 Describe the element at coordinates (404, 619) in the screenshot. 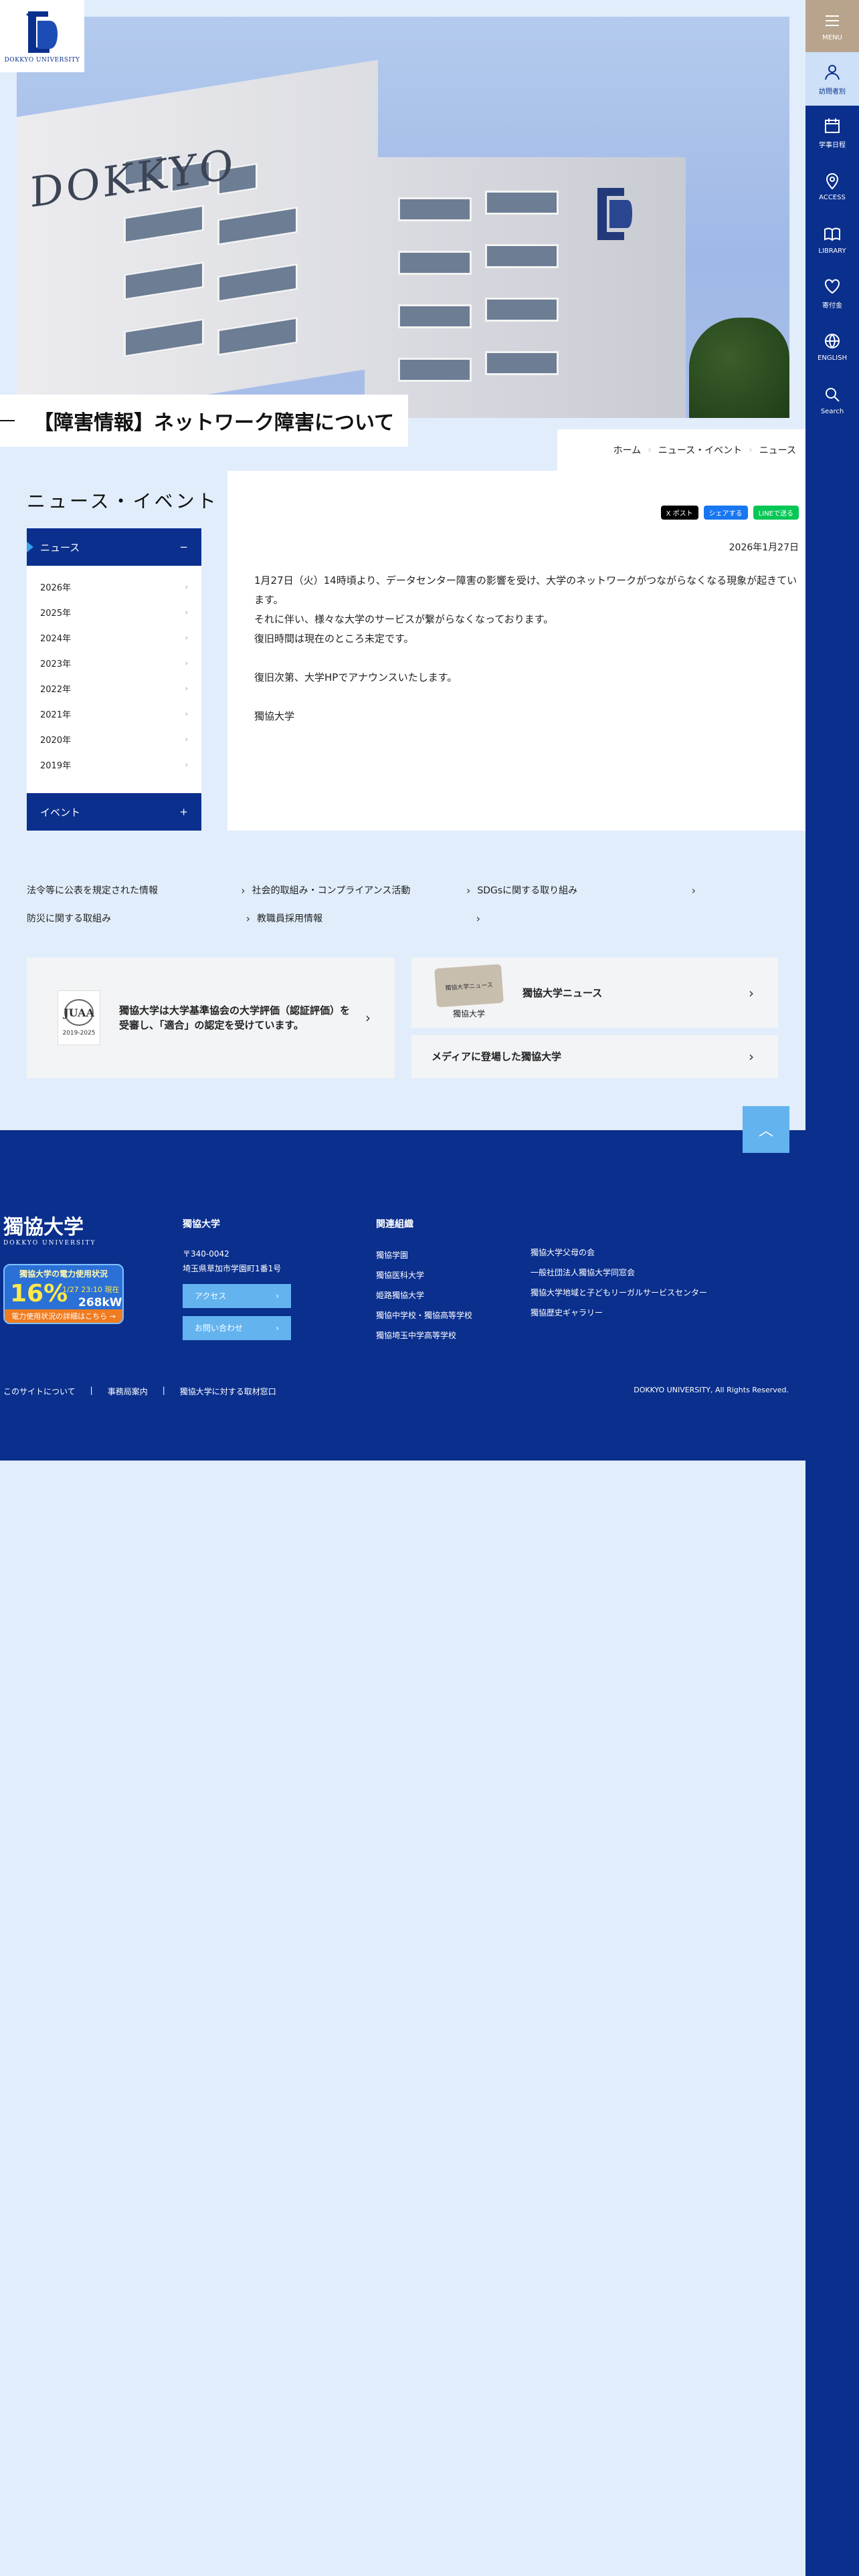

I see `article-paragraph: それに伴い、様々な大学のサービスが繋がらなくなっております。` at that location.